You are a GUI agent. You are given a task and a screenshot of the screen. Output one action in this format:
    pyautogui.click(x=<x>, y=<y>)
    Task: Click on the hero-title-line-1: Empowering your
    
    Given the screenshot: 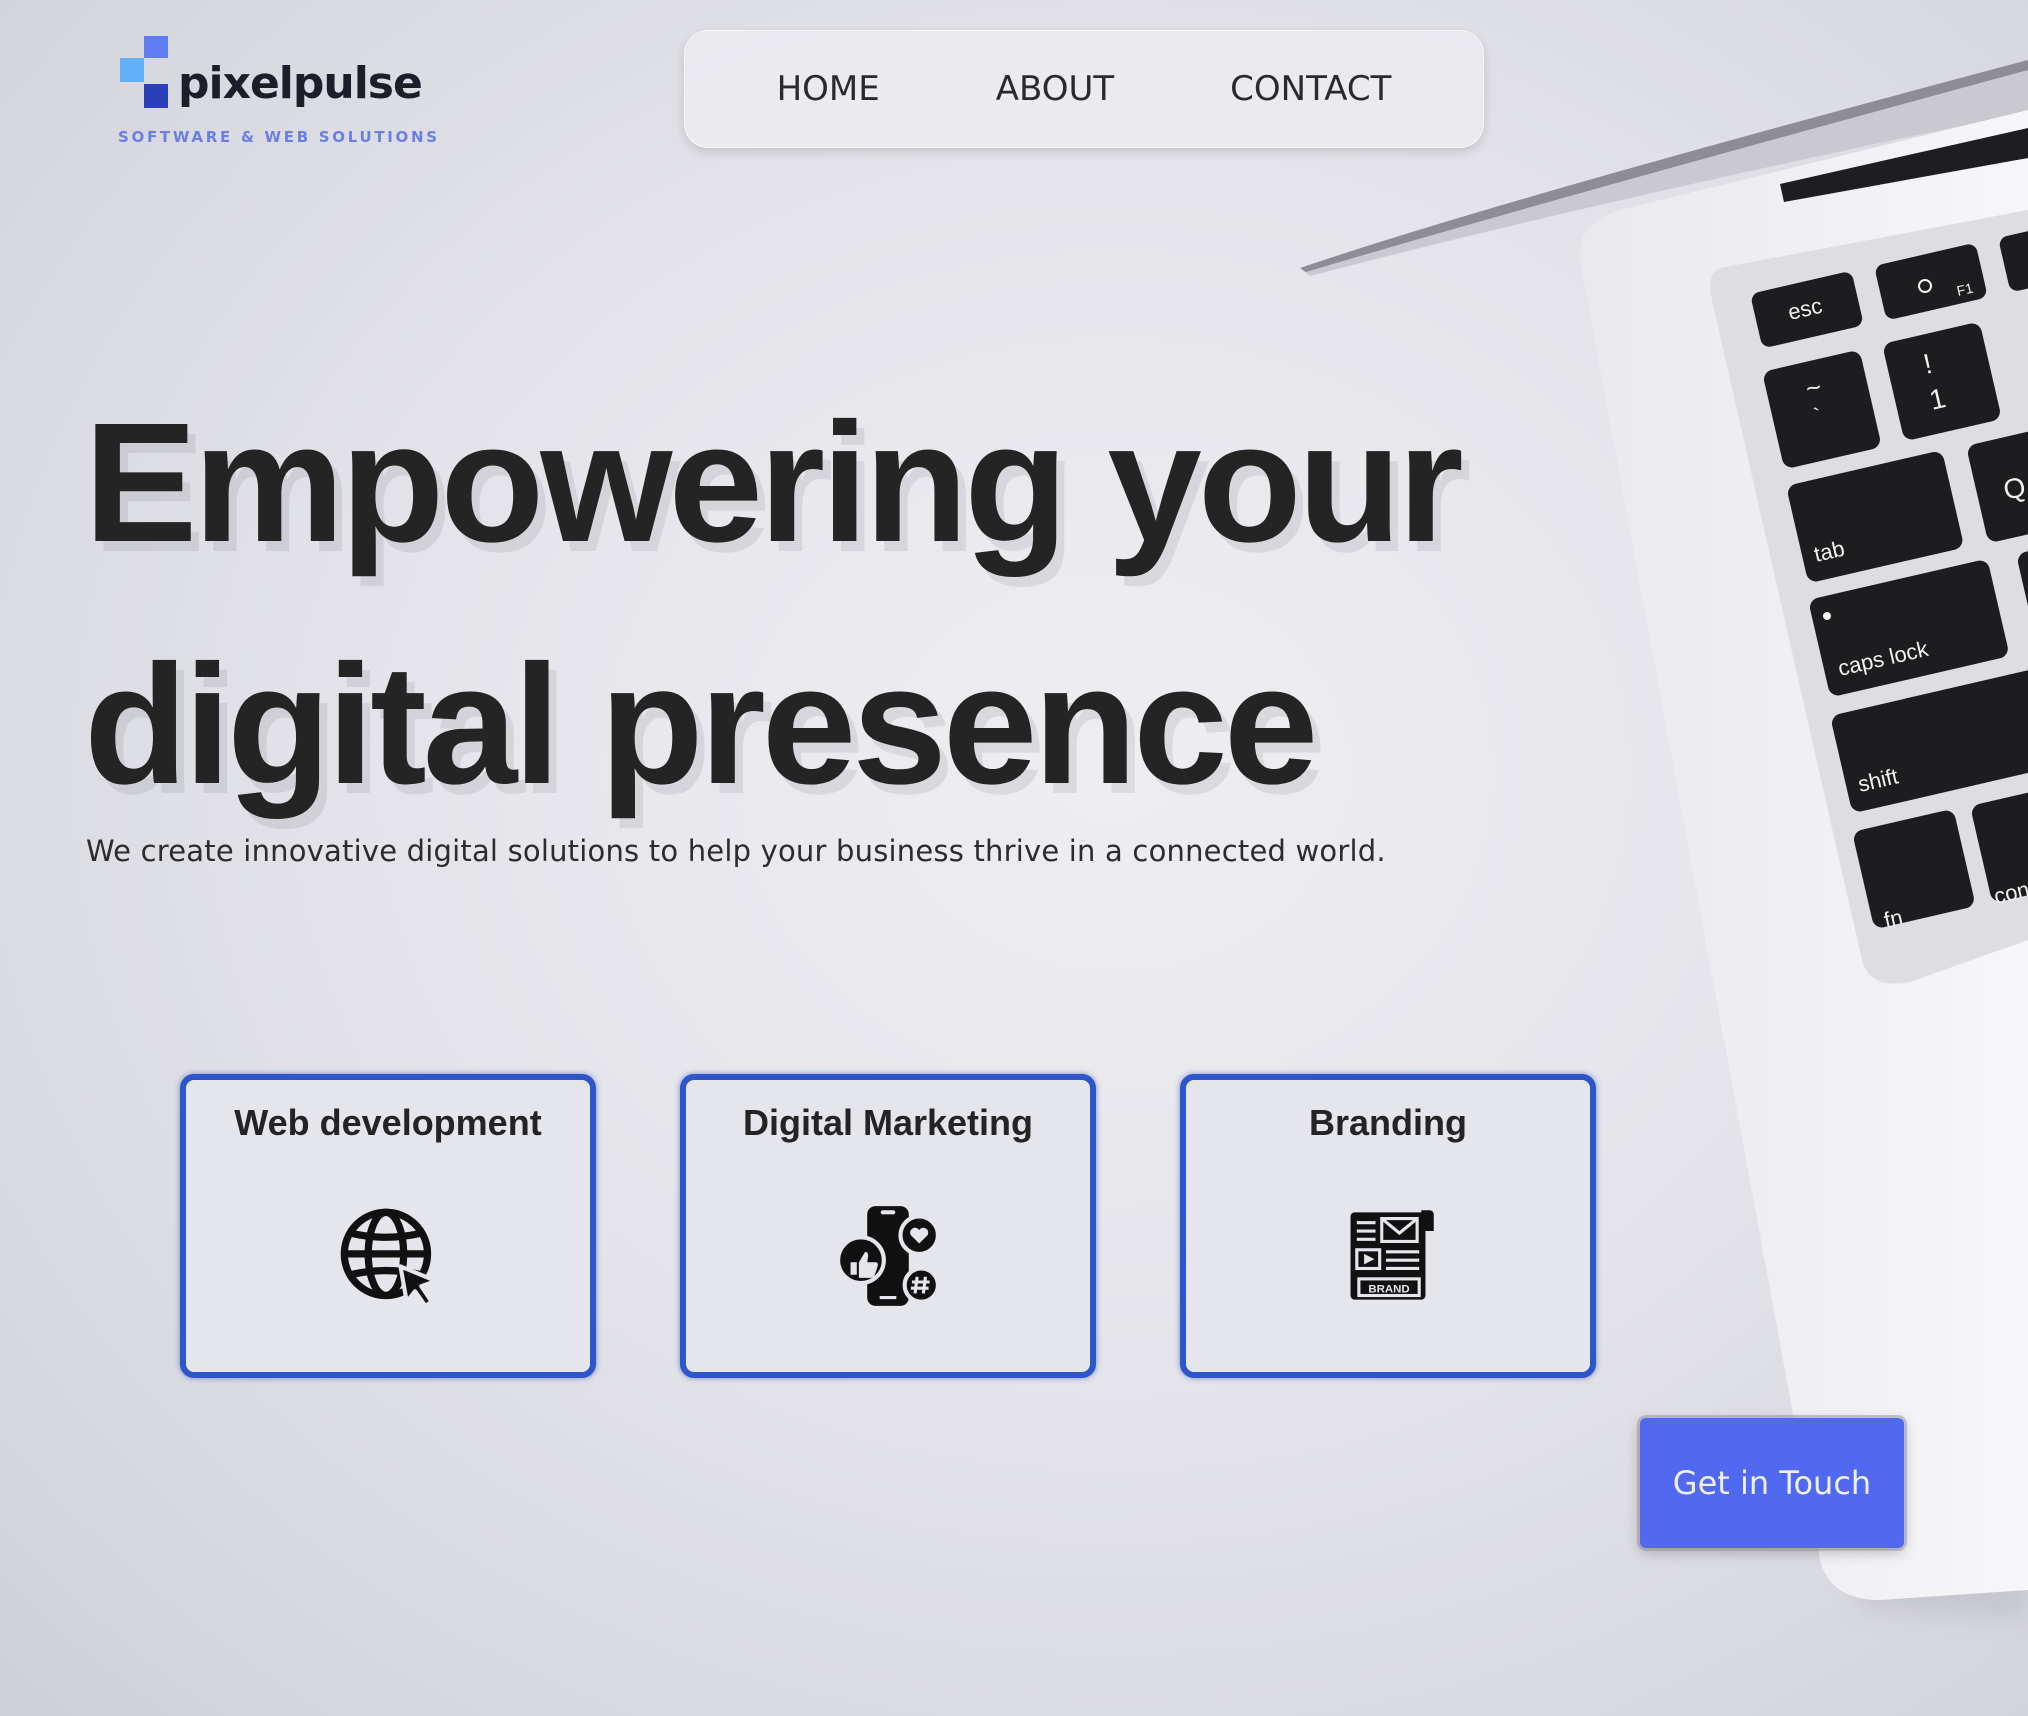 What is the action you would take?
    pyautogui.click(x=774, y=483)
    